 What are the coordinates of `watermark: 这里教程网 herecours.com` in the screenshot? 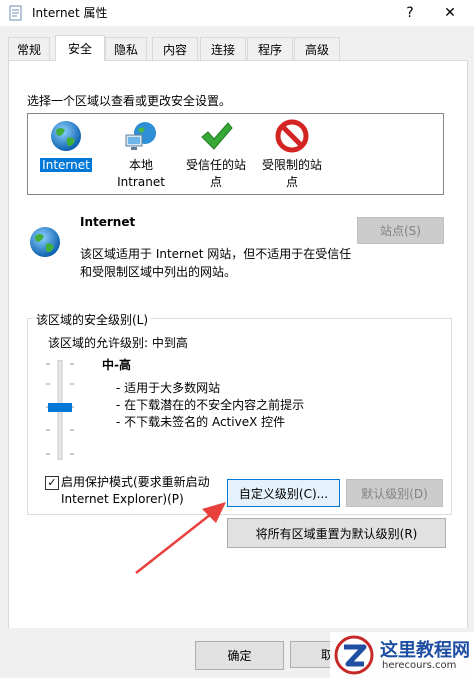 It's located at (402, 655).